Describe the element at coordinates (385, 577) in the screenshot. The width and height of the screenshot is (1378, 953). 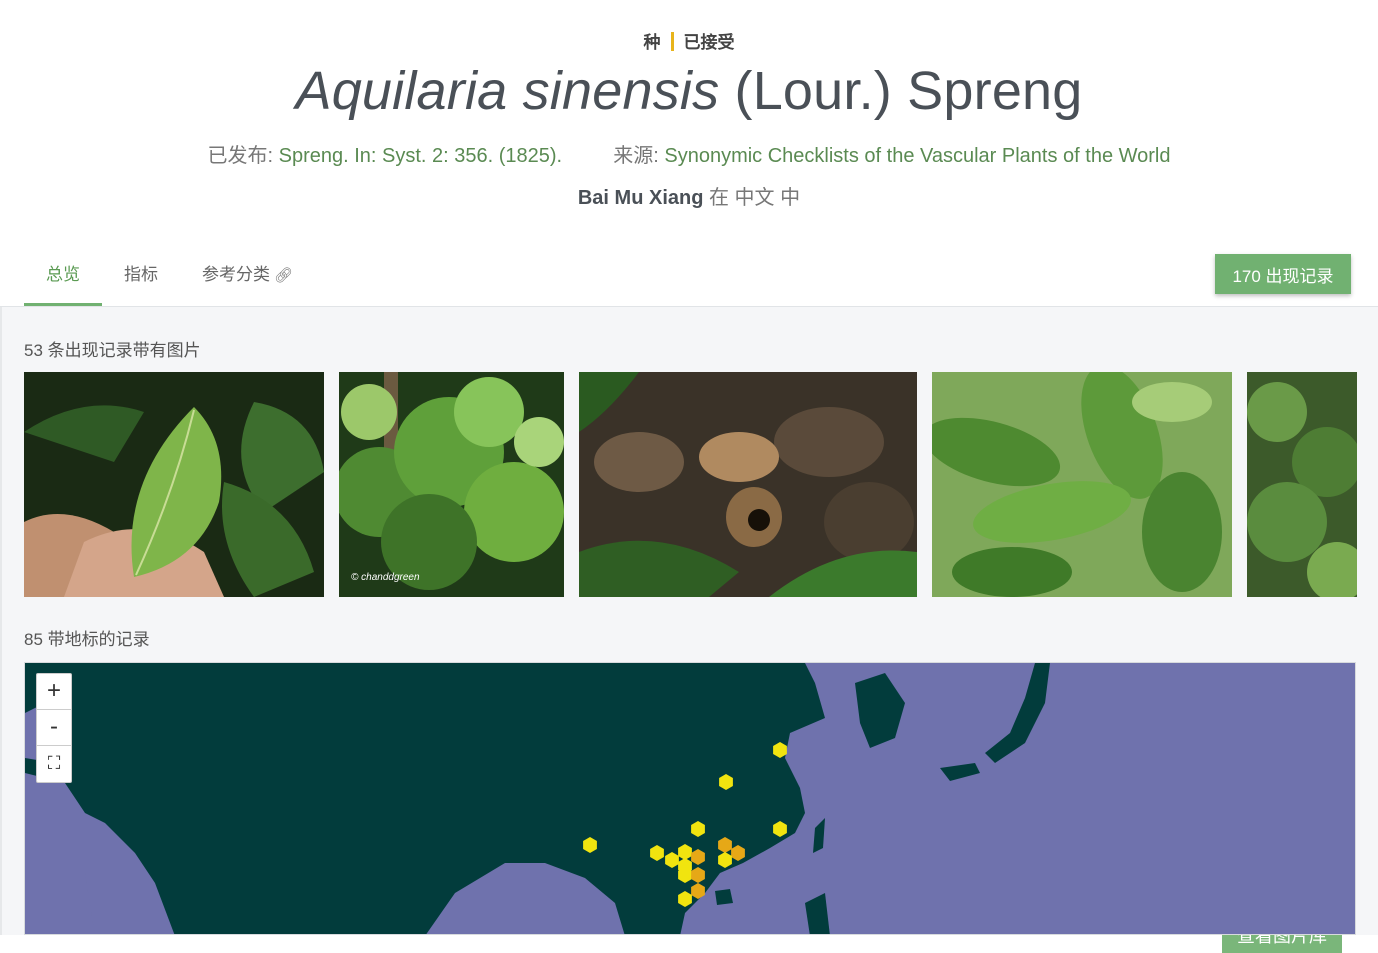
I see `image-watermark: © chanddgreen` at that location.